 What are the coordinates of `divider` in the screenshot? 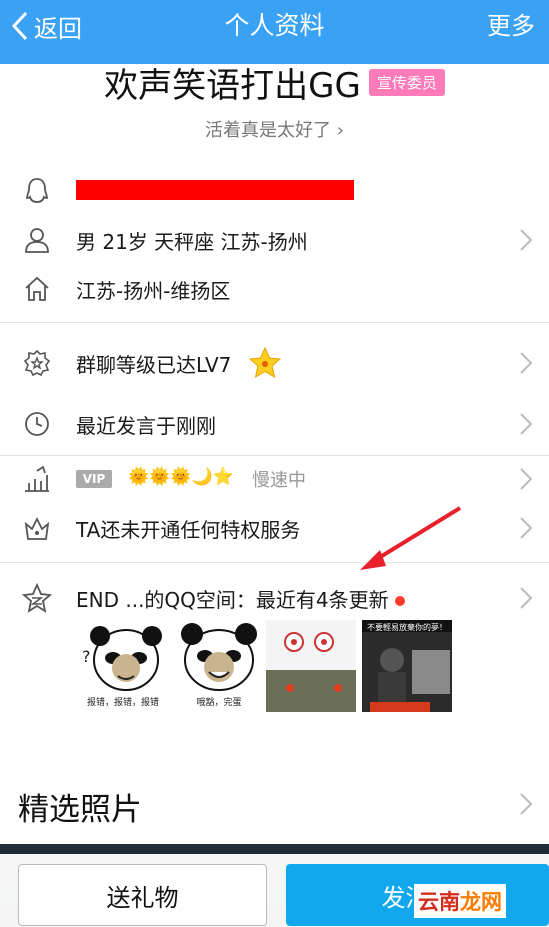 It's located at (274, 322).